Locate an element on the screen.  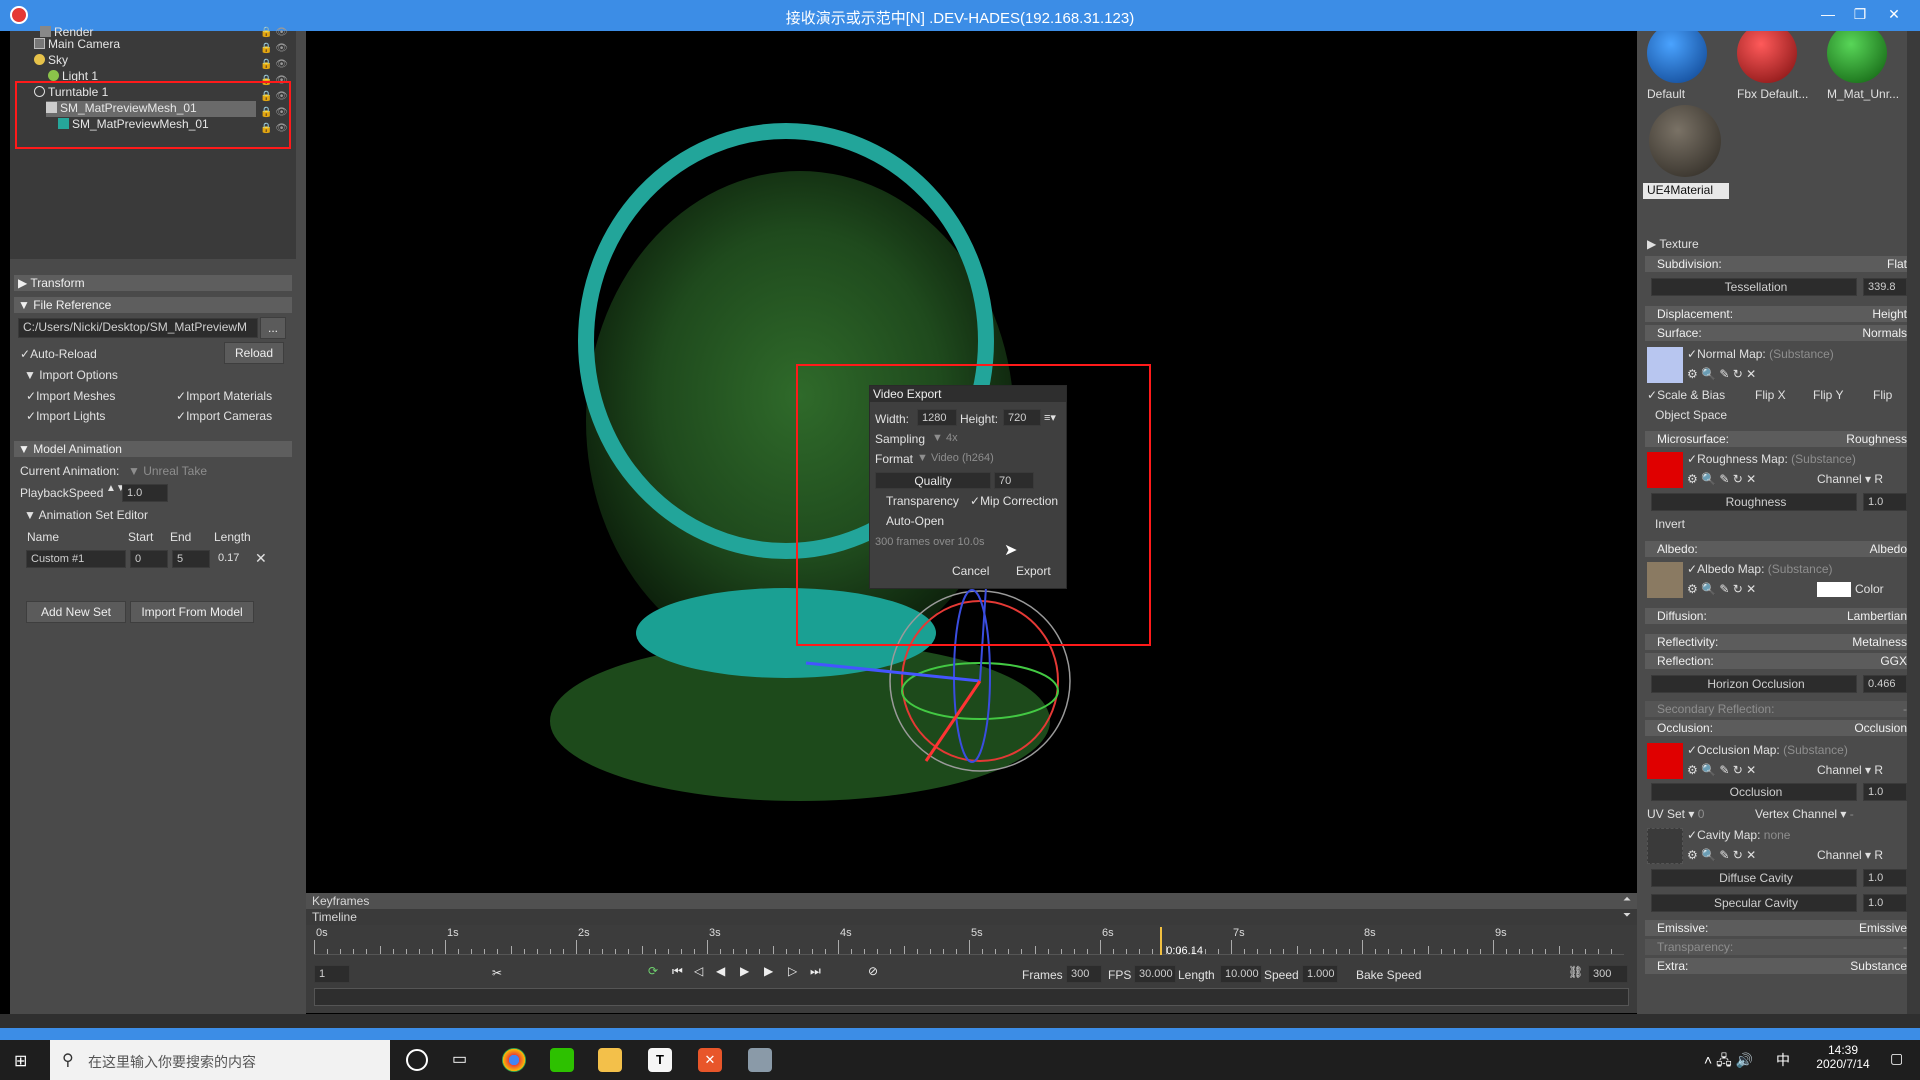
set-name-field: Custom #1 is located at coordinates (76, 559).